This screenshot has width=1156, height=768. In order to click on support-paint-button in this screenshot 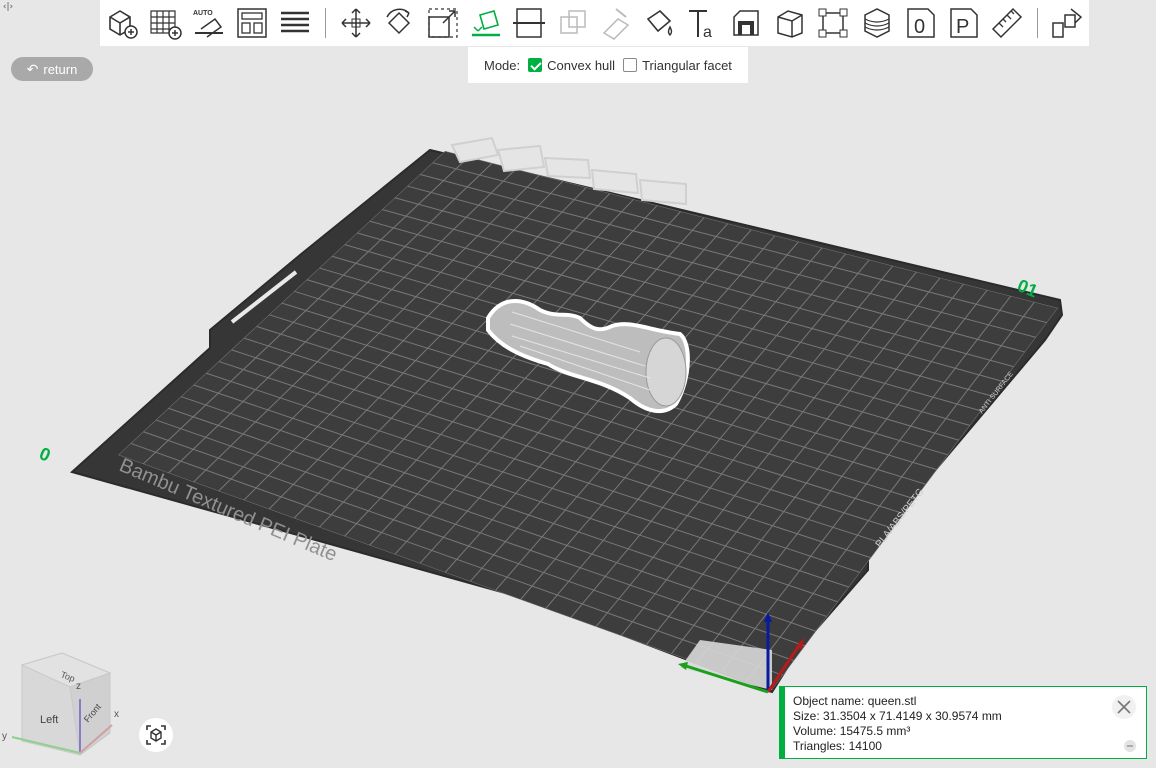, I will do `click(615, 23)`.